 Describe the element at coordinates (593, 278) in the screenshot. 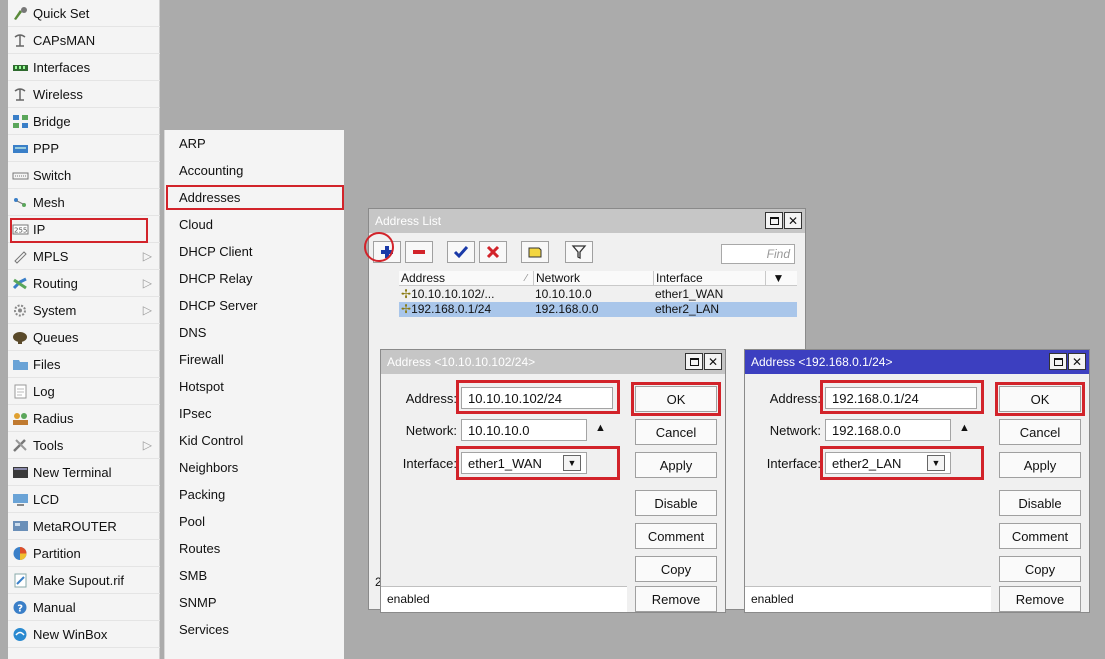

I see `column-network: Network` at that location.